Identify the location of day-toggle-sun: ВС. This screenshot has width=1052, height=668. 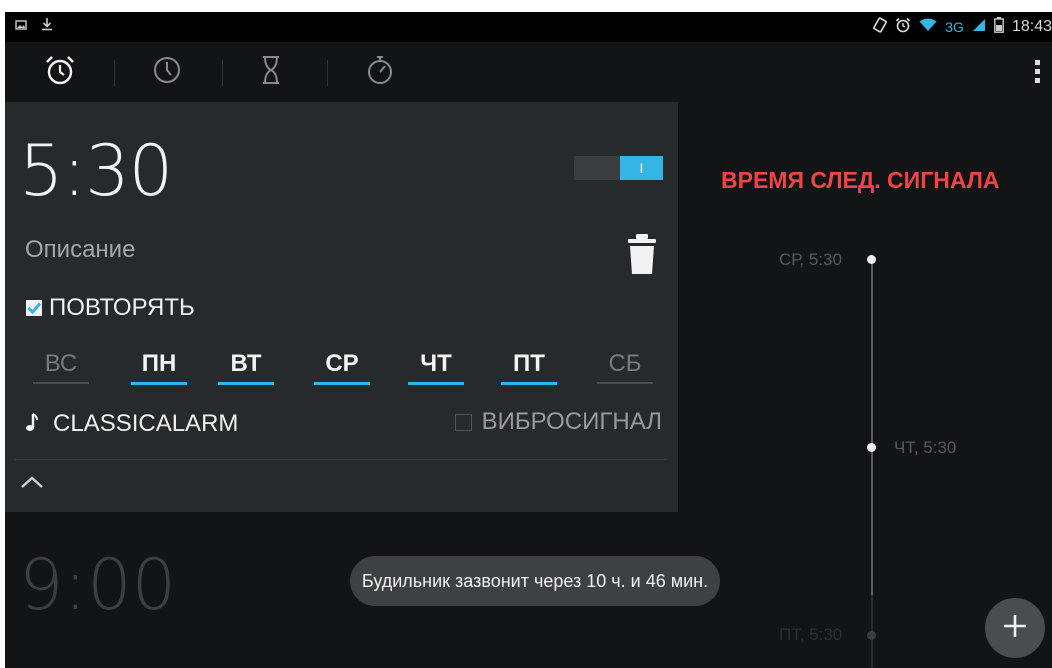
(61, 367).